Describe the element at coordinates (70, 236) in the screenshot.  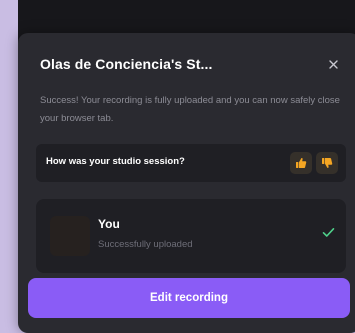
I see `avatar` at that location.